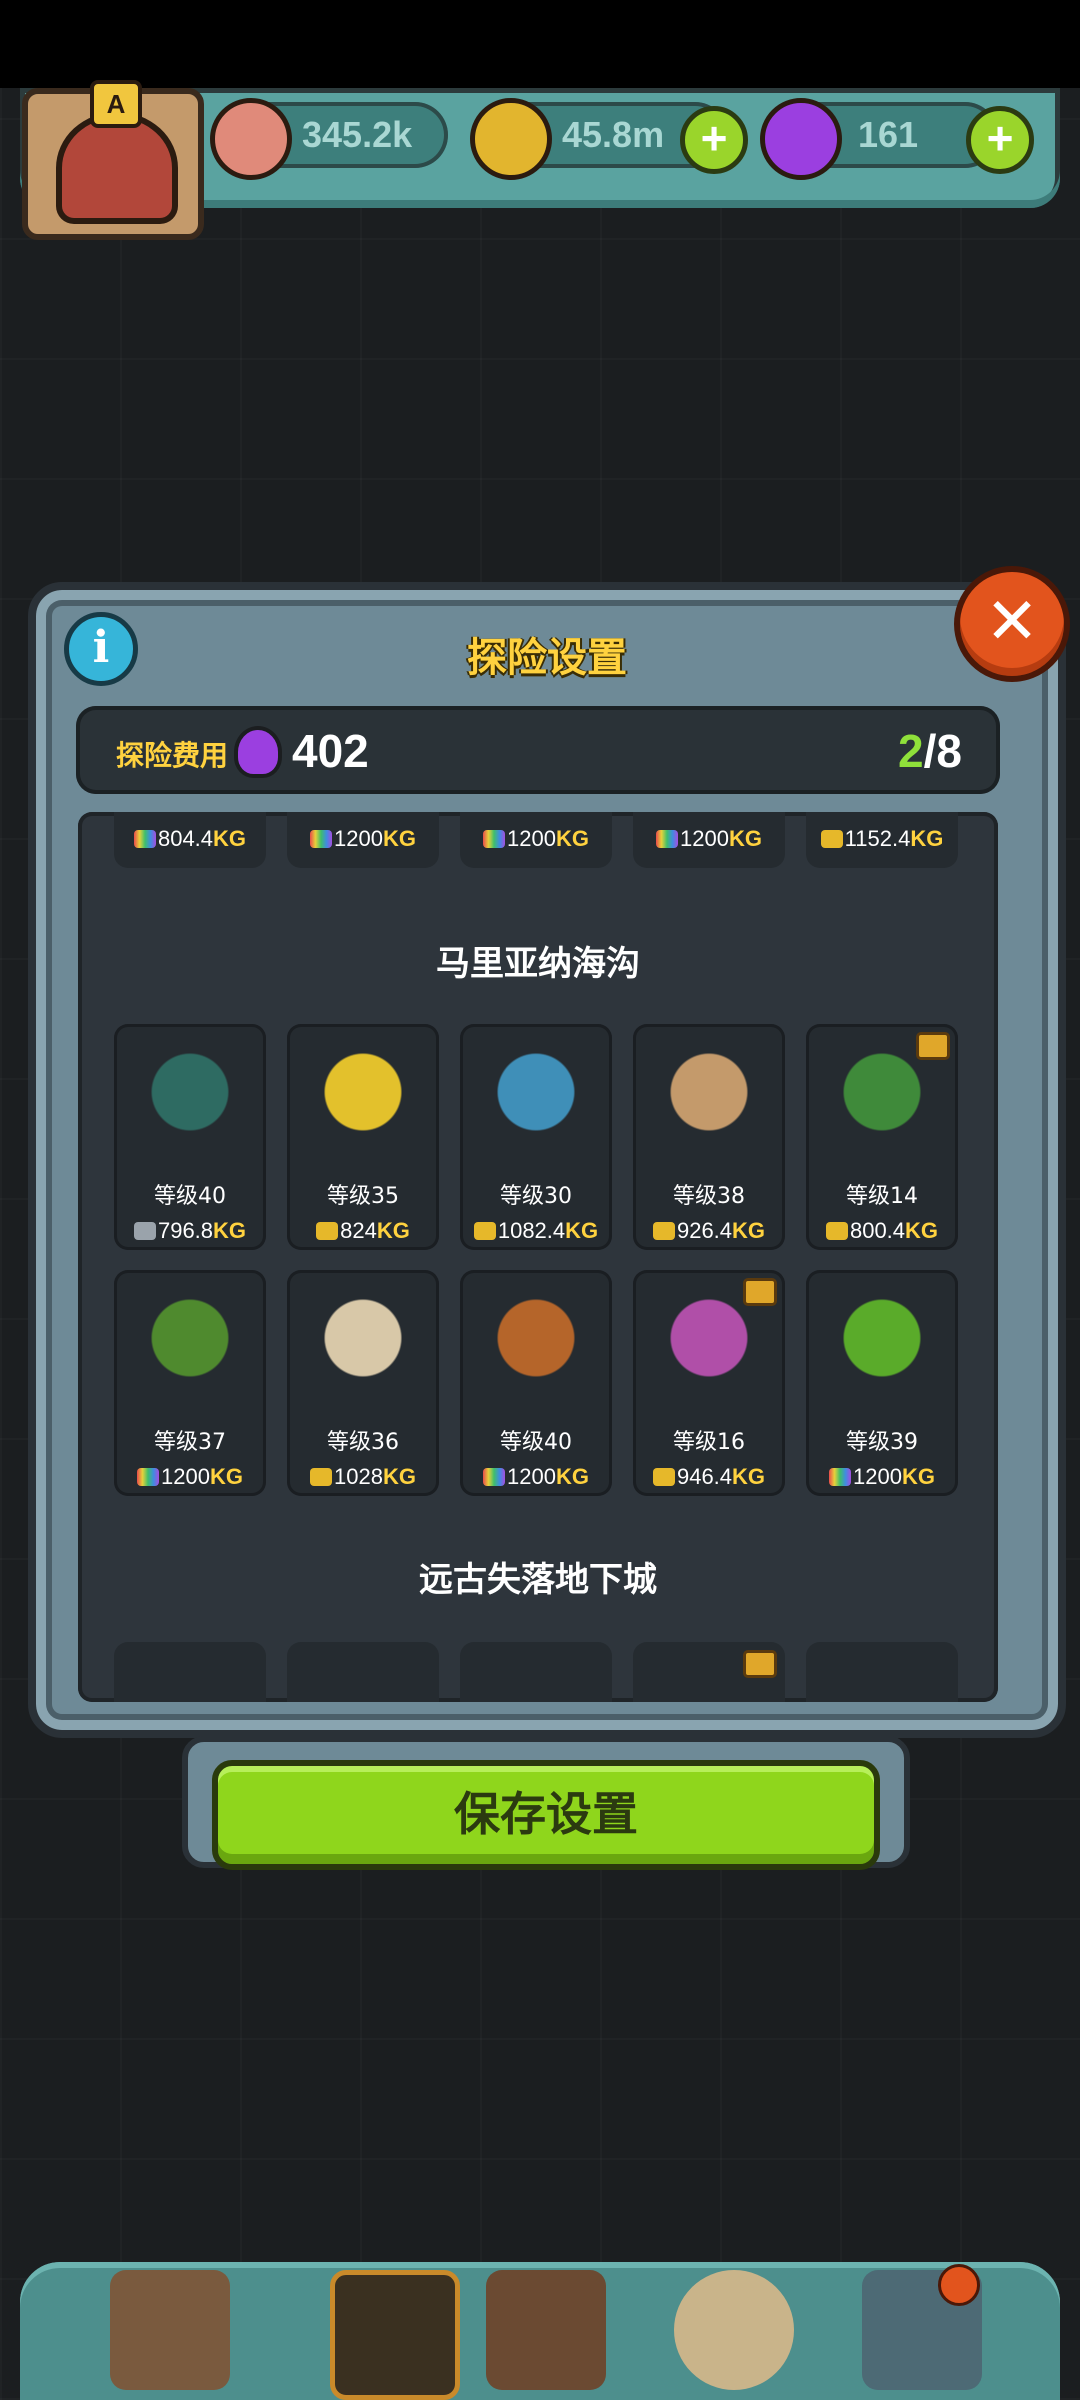  What do you see at coordinates (540, 44) in the screenshot?
I see `status-bar` at bounding box center [540, 44].